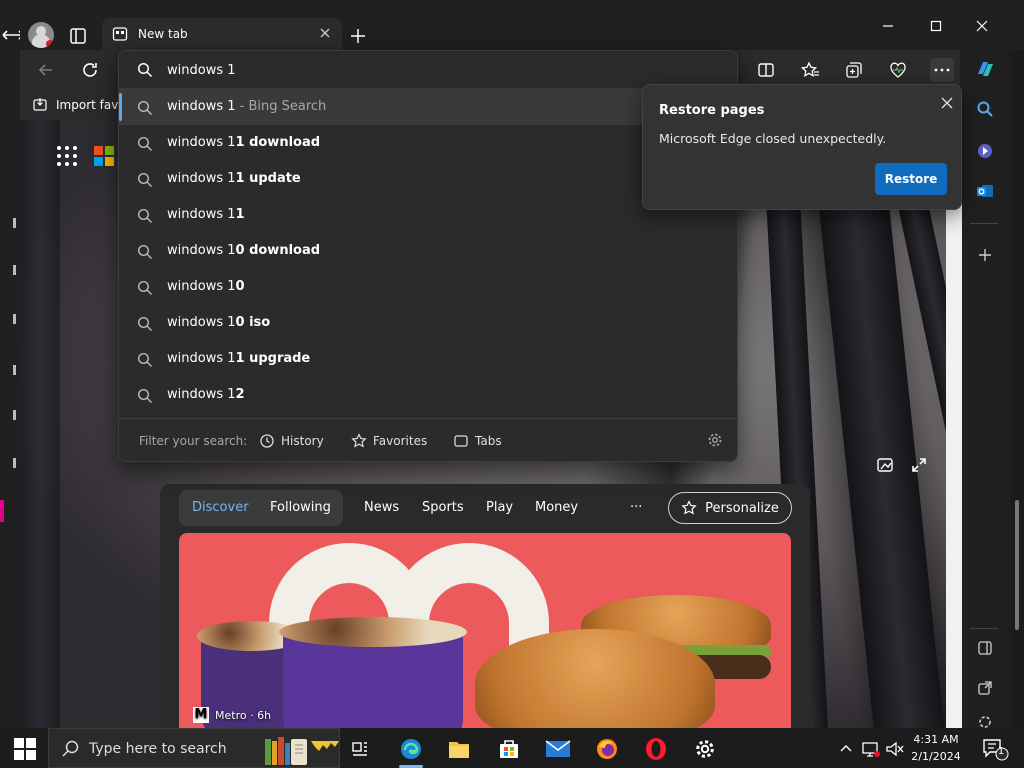 This screenshot has height=768, width=1024. What do you see at coordinates (428, 323) in the screenshot?
I see `search-suggestion: windows 10 iso` at bounding box center [428, 323].